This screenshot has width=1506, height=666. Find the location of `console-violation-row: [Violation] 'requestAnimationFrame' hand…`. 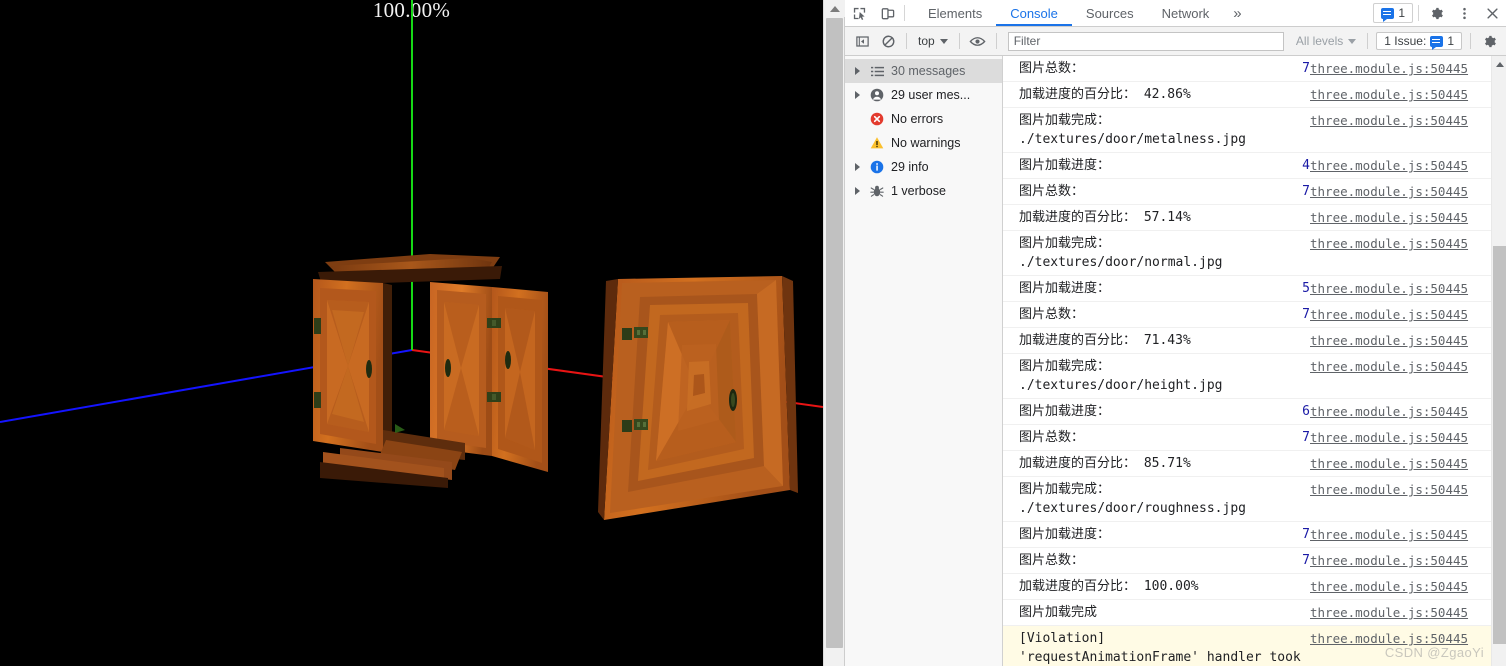

console-violation-row: [Violation] 'requestAnimationFrame' hand… is located at coordinates (1254, 646).